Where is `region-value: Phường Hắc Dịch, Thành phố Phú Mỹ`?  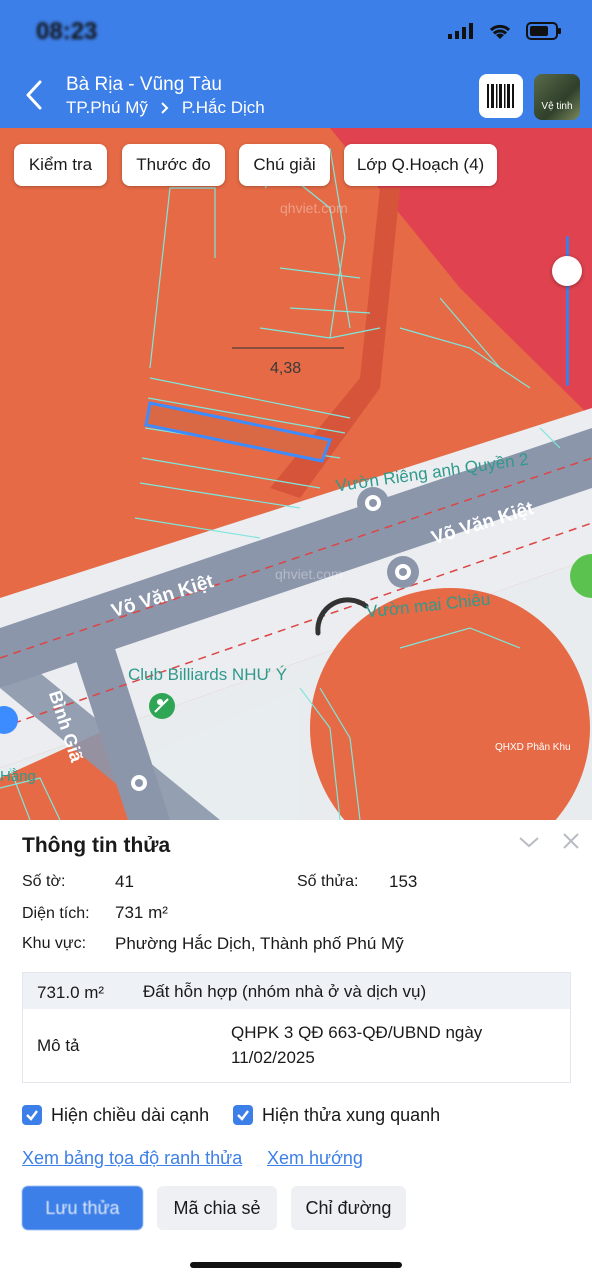
region-value: Phường Hắc Dịch, Thành phố Phú Mỹ is located at coordinates (259, 943).